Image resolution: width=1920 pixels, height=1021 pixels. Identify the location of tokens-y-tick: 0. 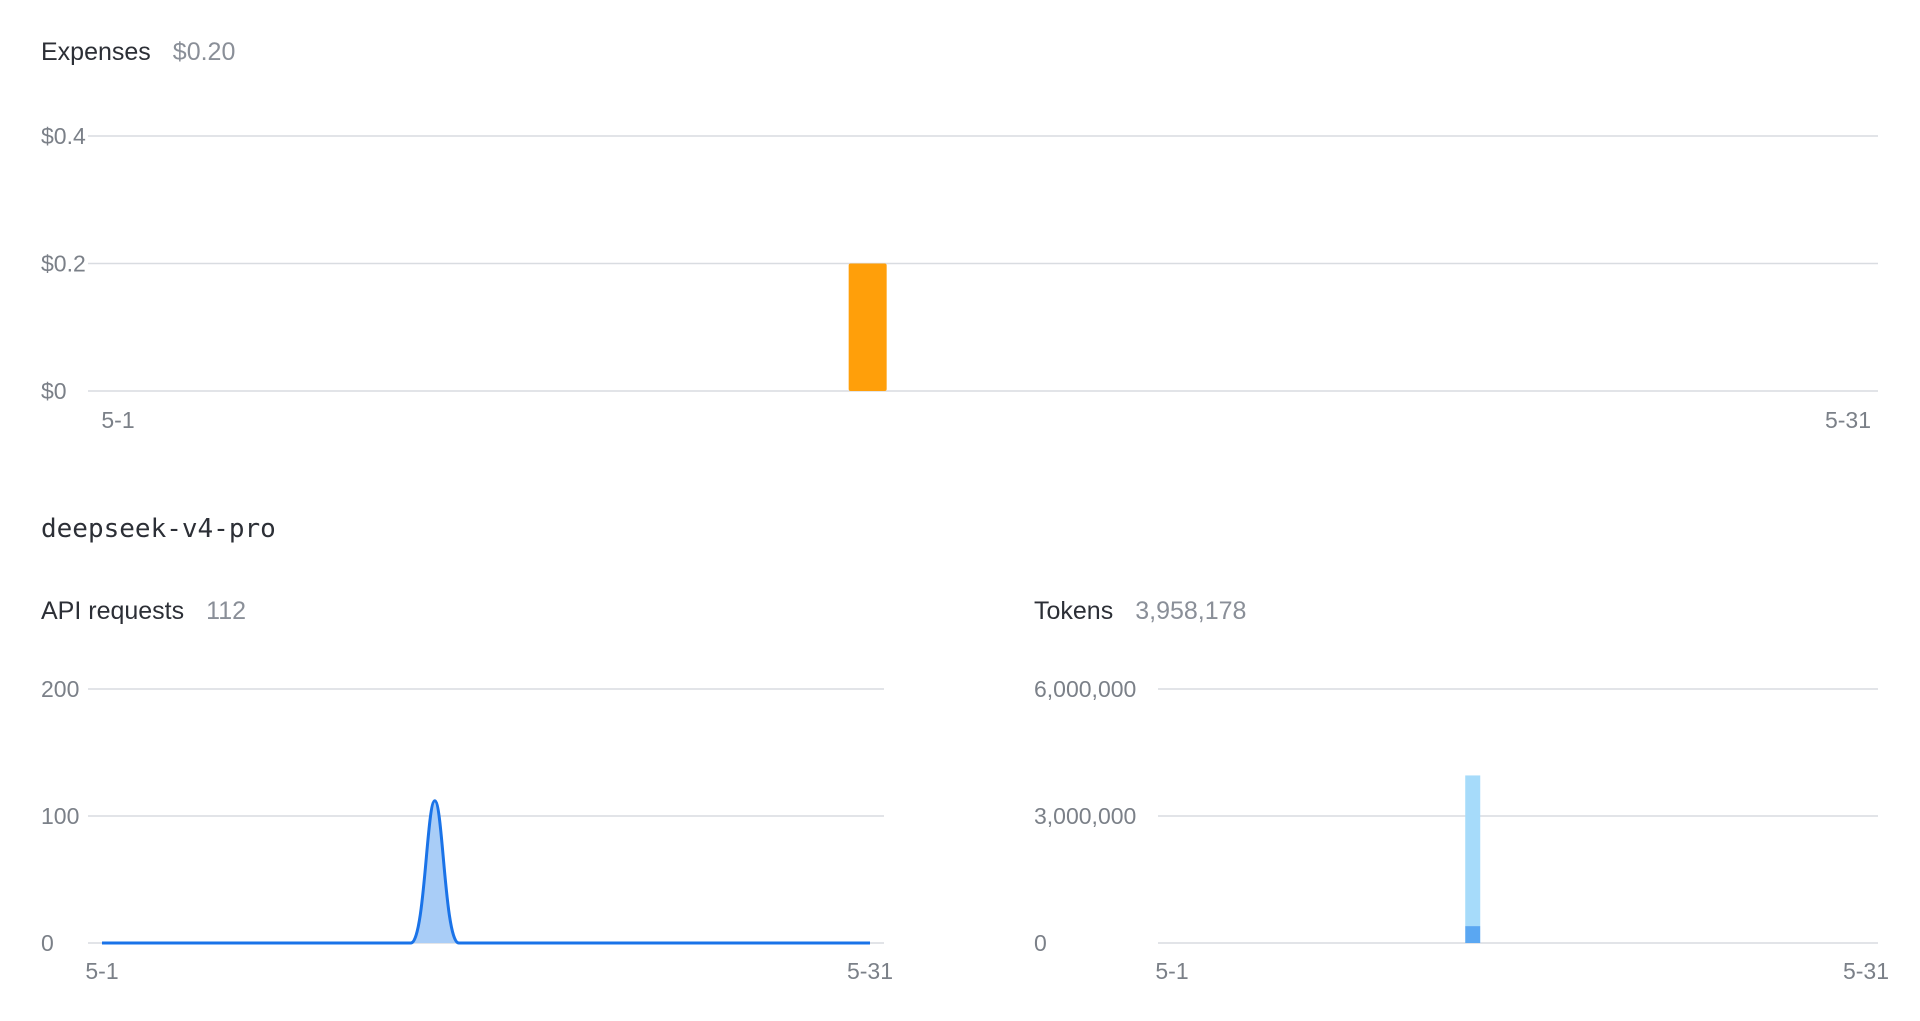
(1040, 943).